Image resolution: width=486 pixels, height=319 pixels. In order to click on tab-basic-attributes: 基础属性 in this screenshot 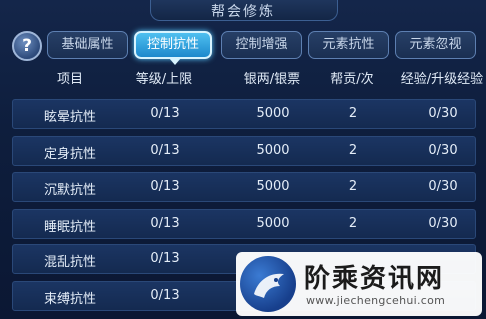, I will do `click(87, 45)`.